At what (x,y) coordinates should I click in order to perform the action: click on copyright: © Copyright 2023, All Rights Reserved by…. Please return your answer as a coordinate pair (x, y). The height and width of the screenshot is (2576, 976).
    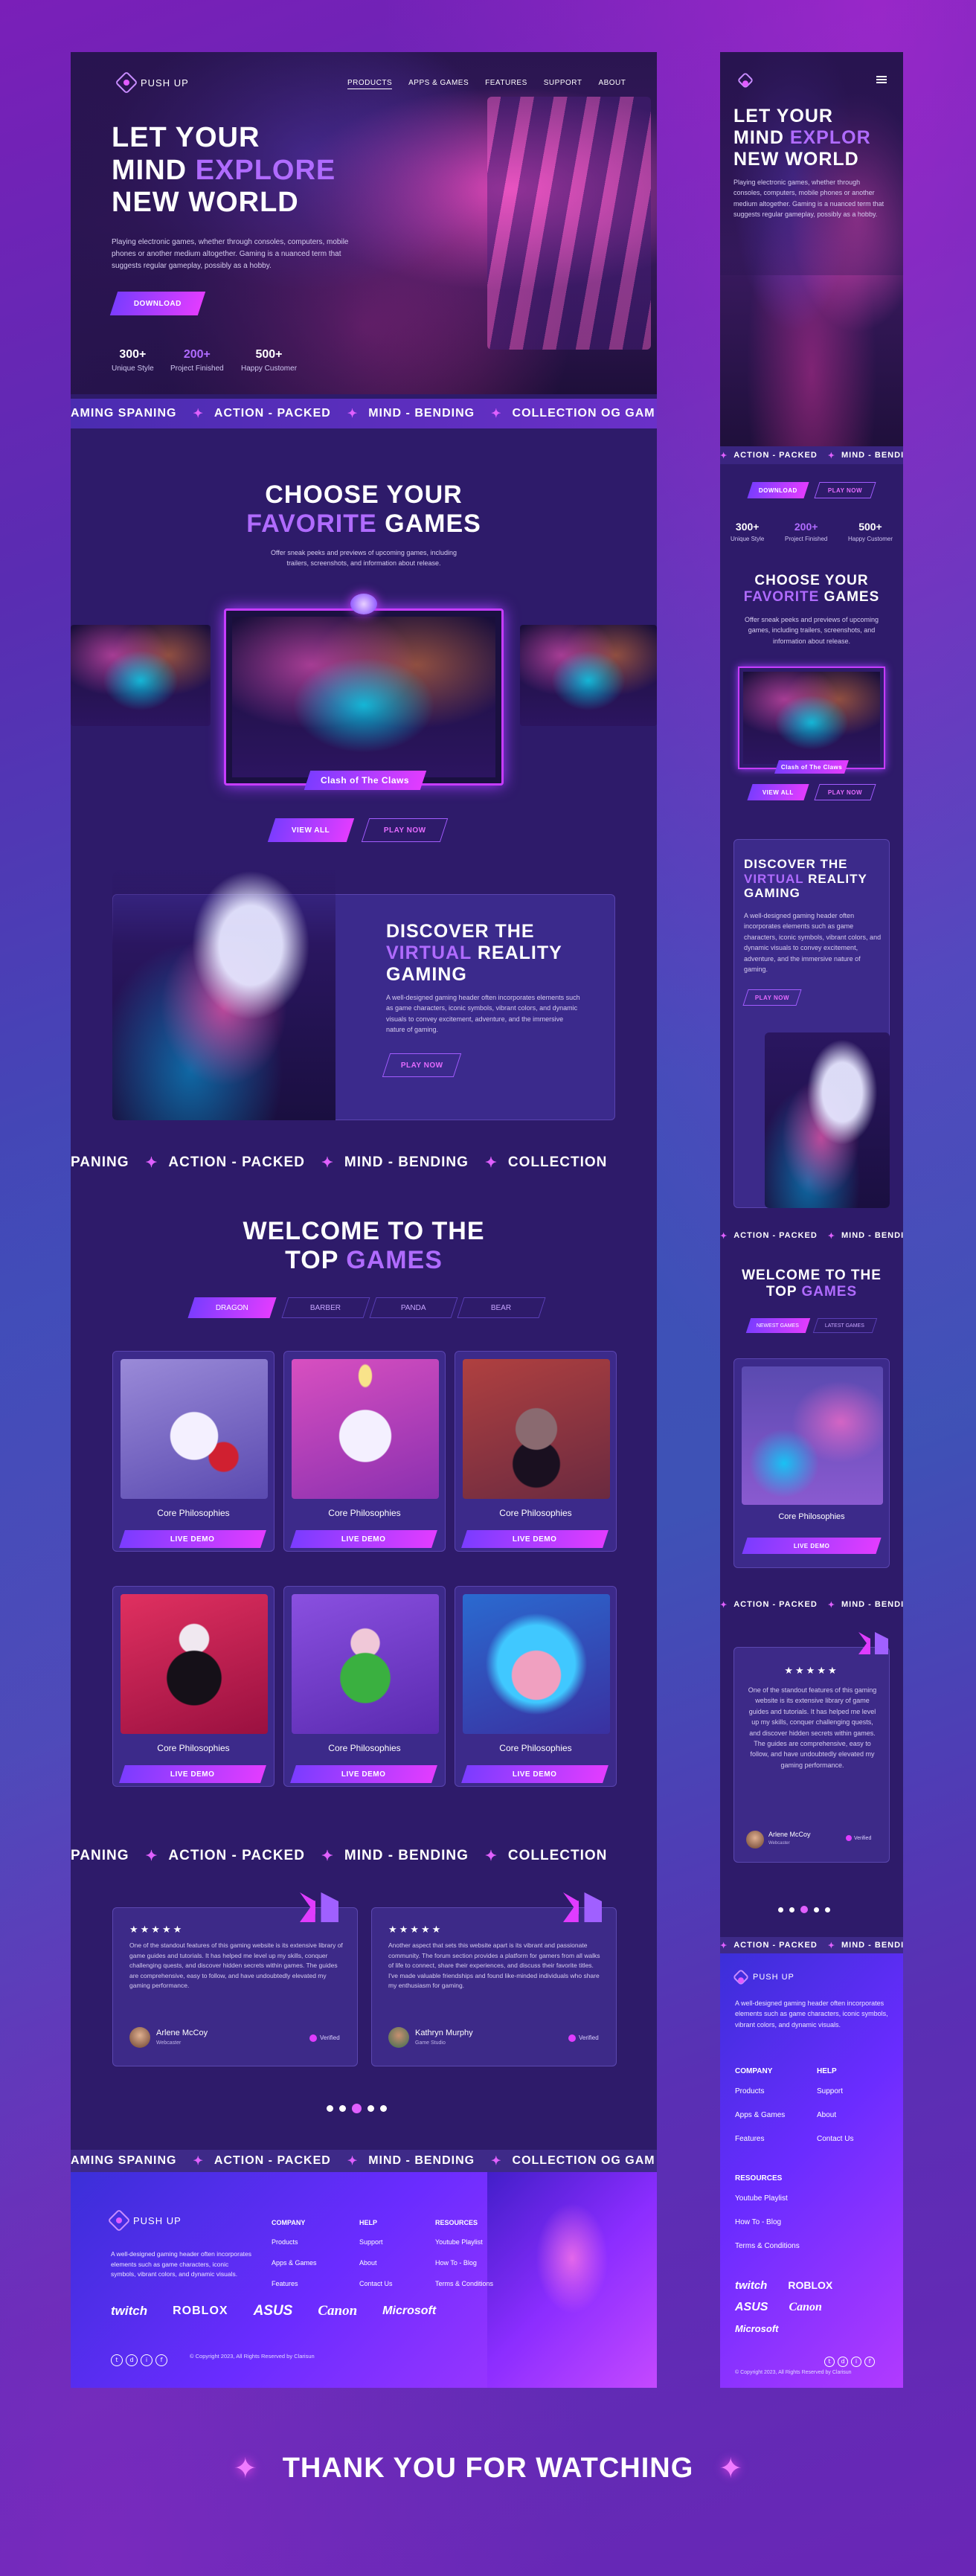
    Looking at the image, I should click on (252, 2356).